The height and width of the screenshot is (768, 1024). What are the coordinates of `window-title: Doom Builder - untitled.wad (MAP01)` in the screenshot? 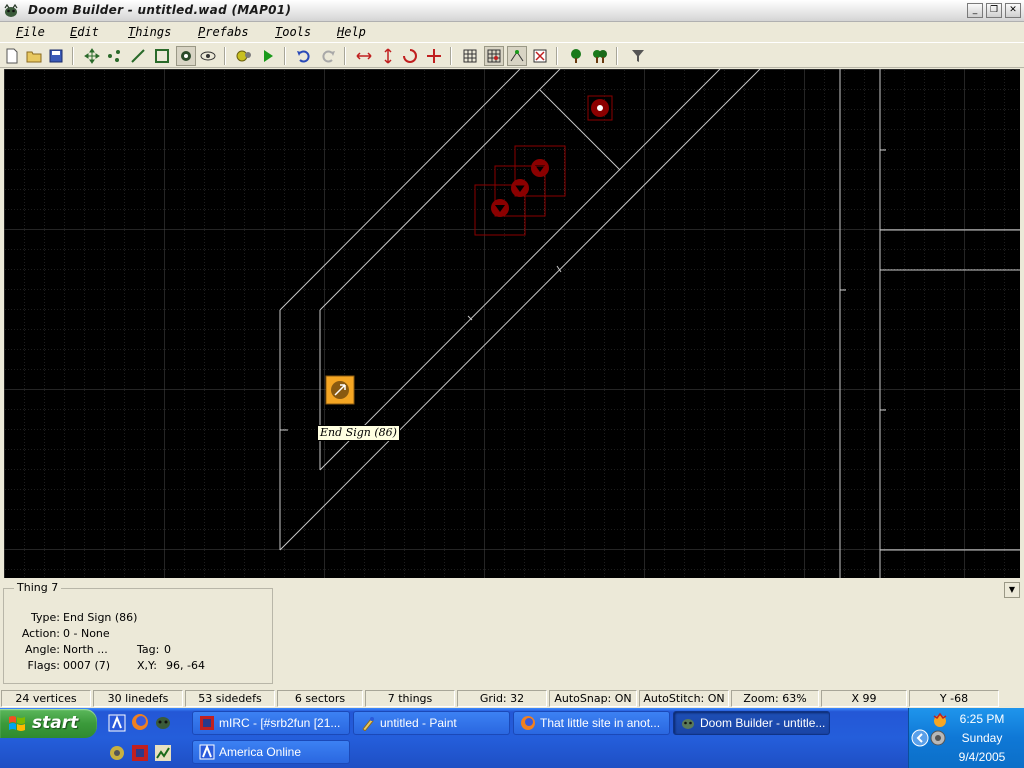 It's located at (160, 10).